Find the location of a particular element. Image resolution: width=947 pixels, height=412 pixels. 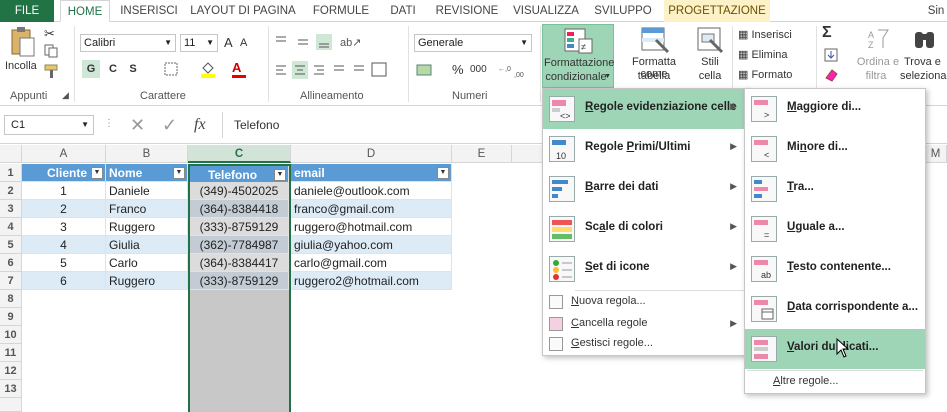

insert-cells-button: ▦ Inserisci is located at coordinates (765, 34).